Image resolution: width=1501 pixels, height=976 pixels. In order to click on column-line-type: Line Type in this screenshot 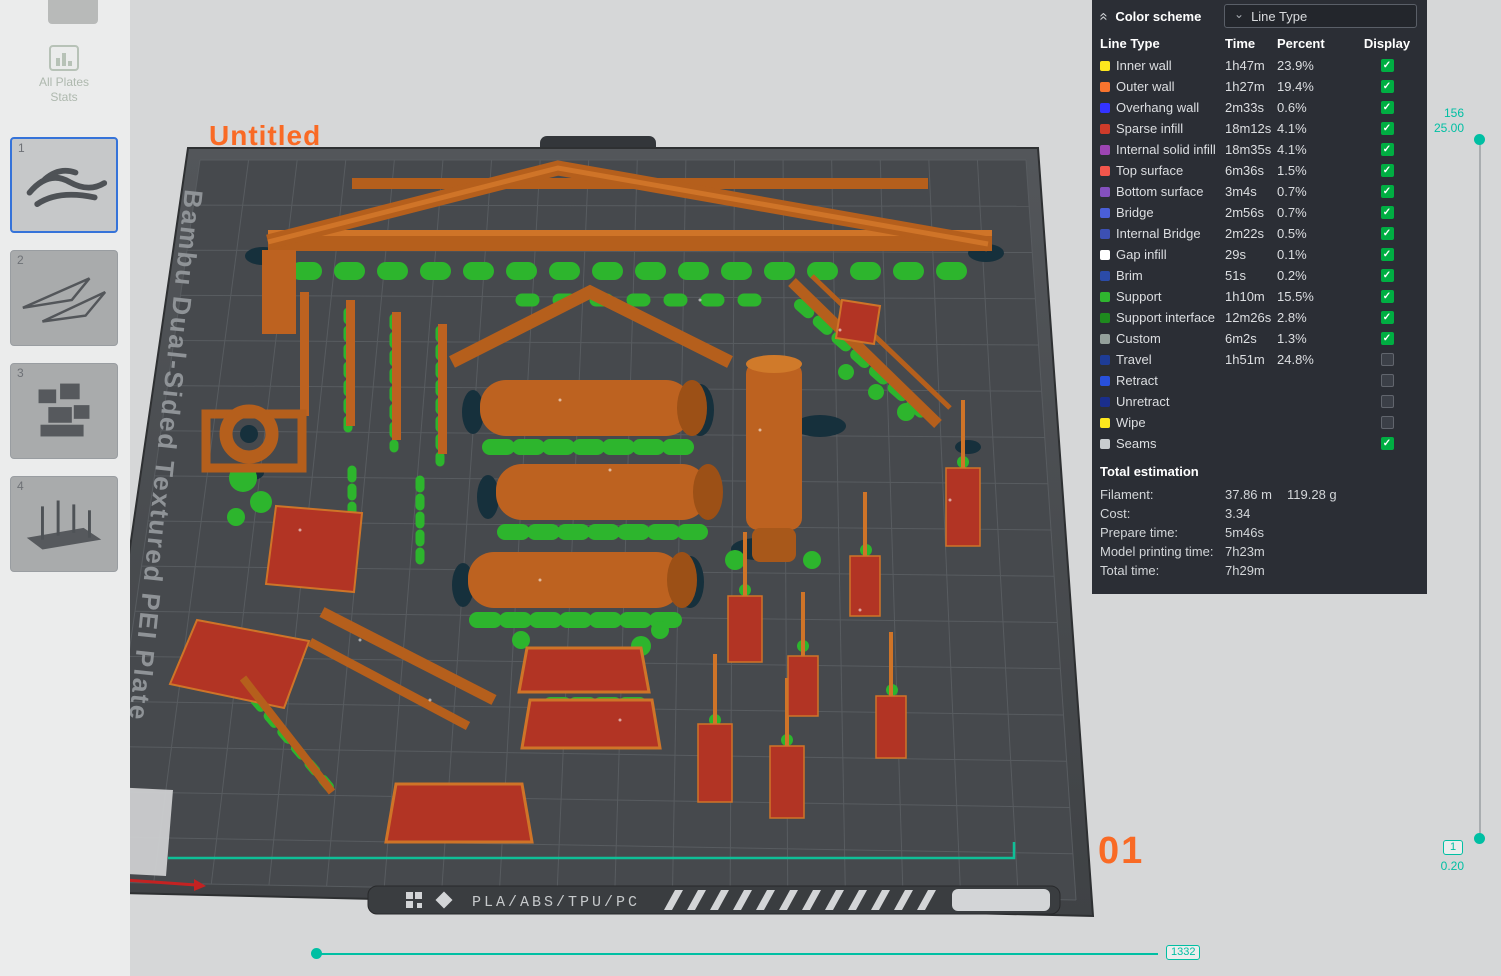, I will do `click(1130, 43)`.